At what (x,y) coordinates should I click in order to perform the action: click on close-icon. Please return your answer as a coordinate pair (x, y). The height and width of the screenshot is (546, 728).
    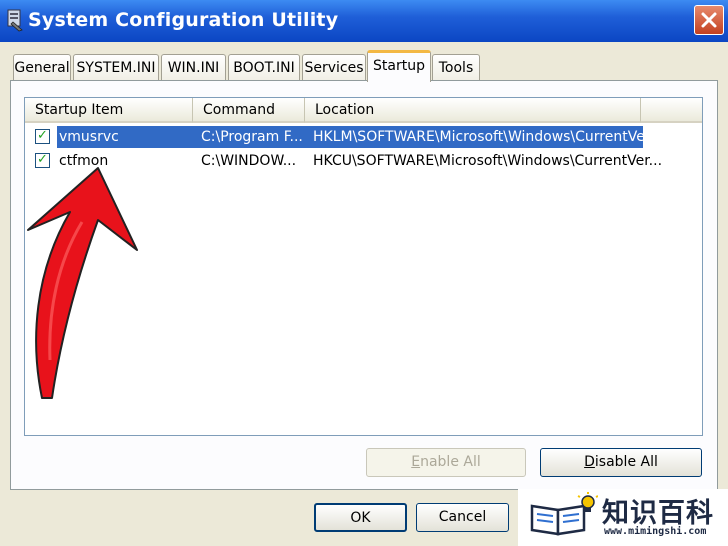
    Looking at the image, I should click on (709, 20).